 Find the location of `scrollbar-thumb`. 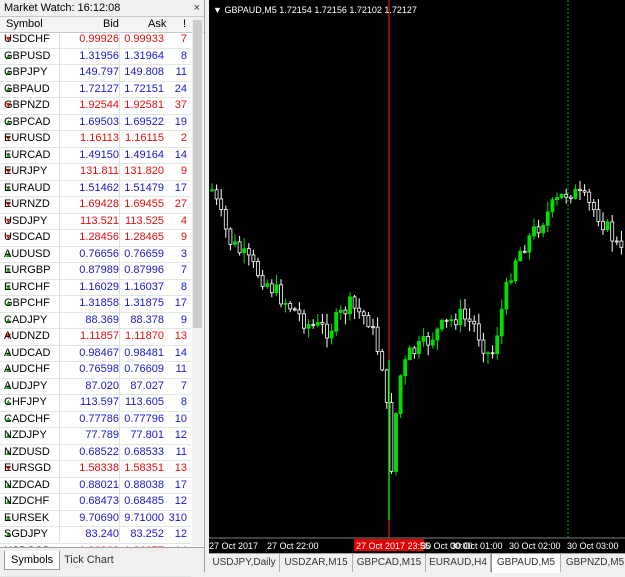

scrollbar-thumb is located at coordinates (197, 174).